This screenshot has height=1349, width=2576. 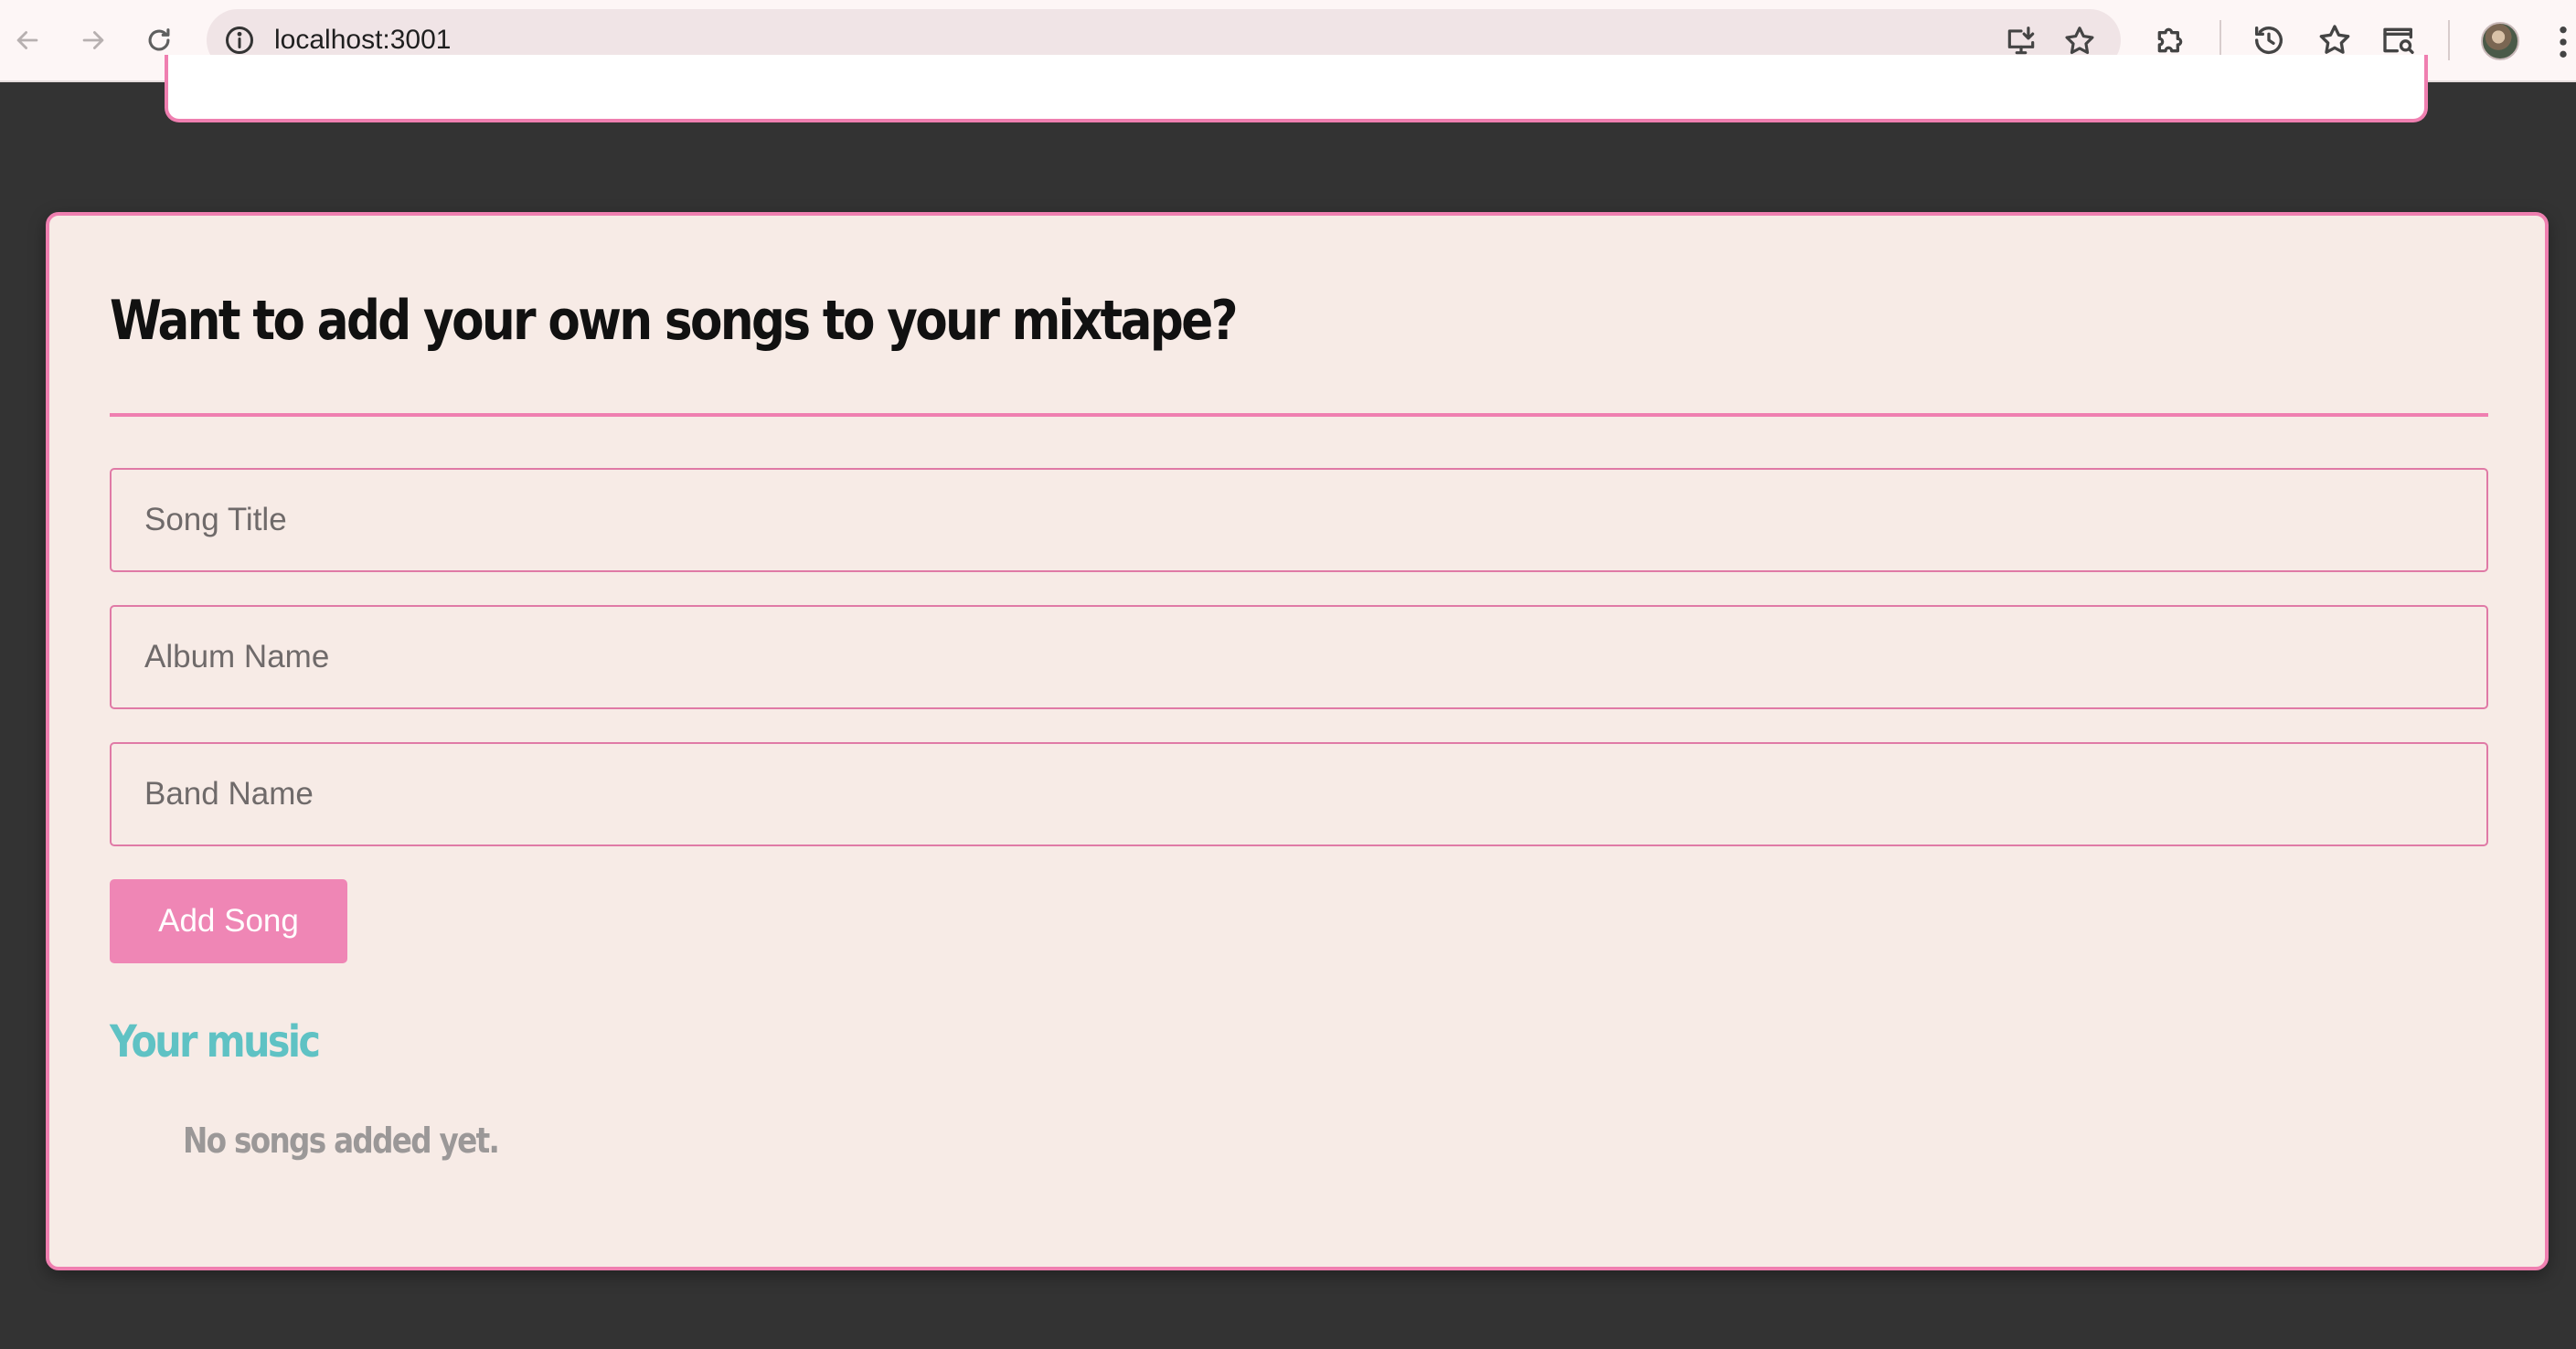 What do you see at coordinates (93, 40) in the screenshot?
I see `forward-arrow-icon` at bounding box center [93, 40].